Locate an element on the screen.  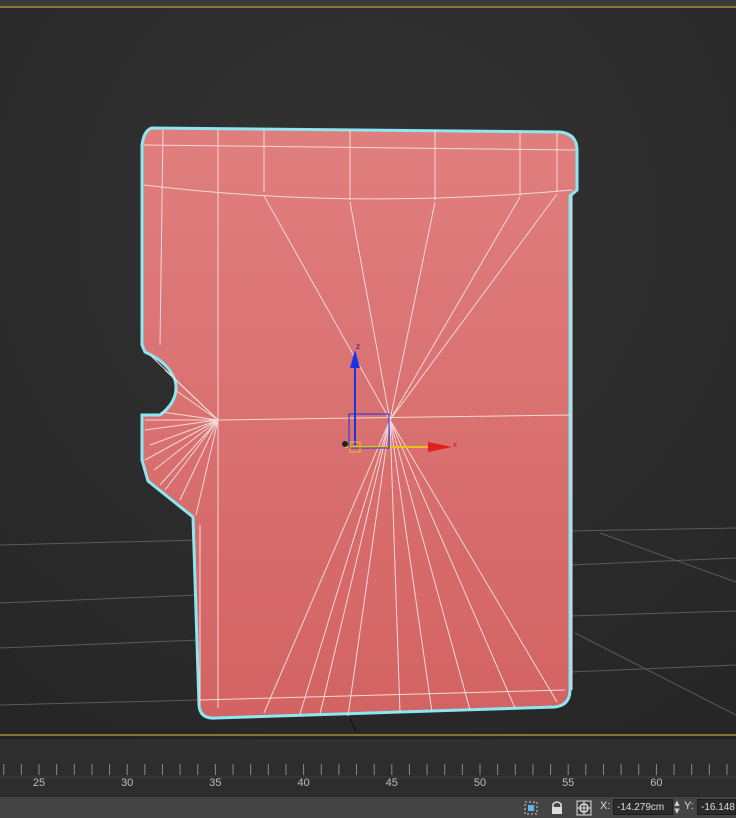
timeline-ticks: 25 30 35 40 45 50 55 60 is located at coordinates (368, 777).